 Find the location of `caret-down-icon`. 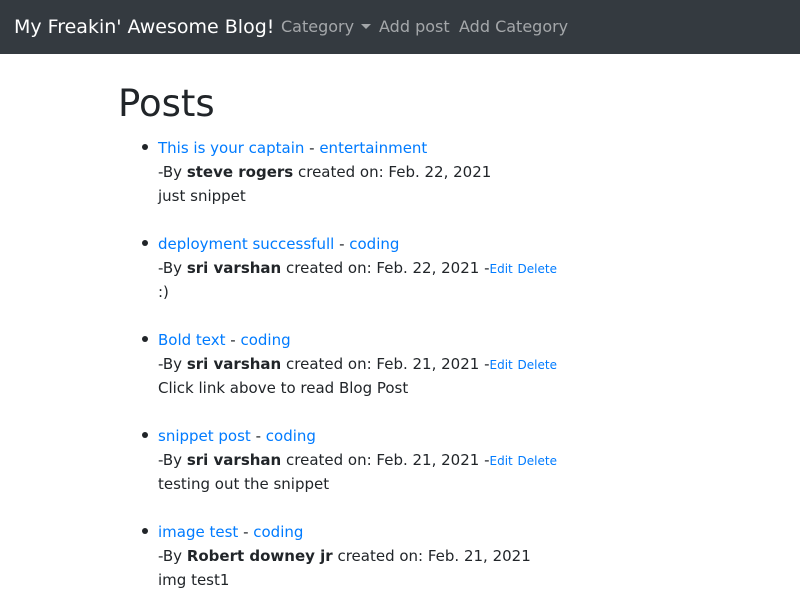

caret-down-icon is located at coordinates (366, 26).